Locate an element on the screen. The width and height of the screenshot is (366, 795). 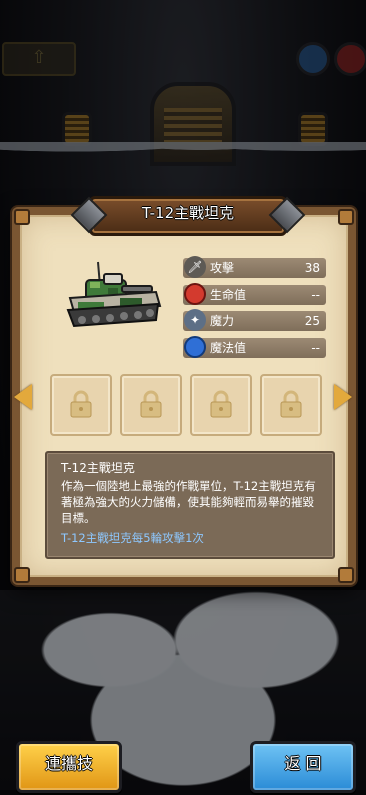
stat-label: 攻擊 is located at coordinates (222, 268).